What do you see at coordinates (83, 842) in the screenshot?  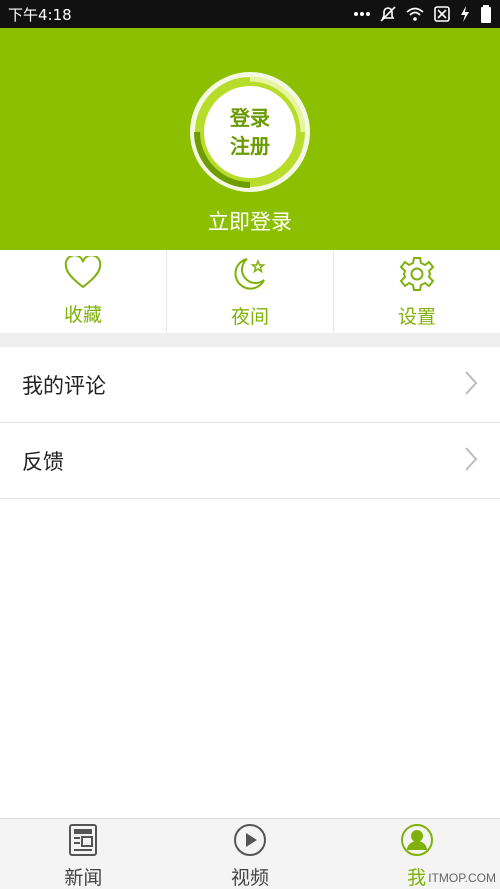 I see `news-icon` at bounding box center [83, 842].